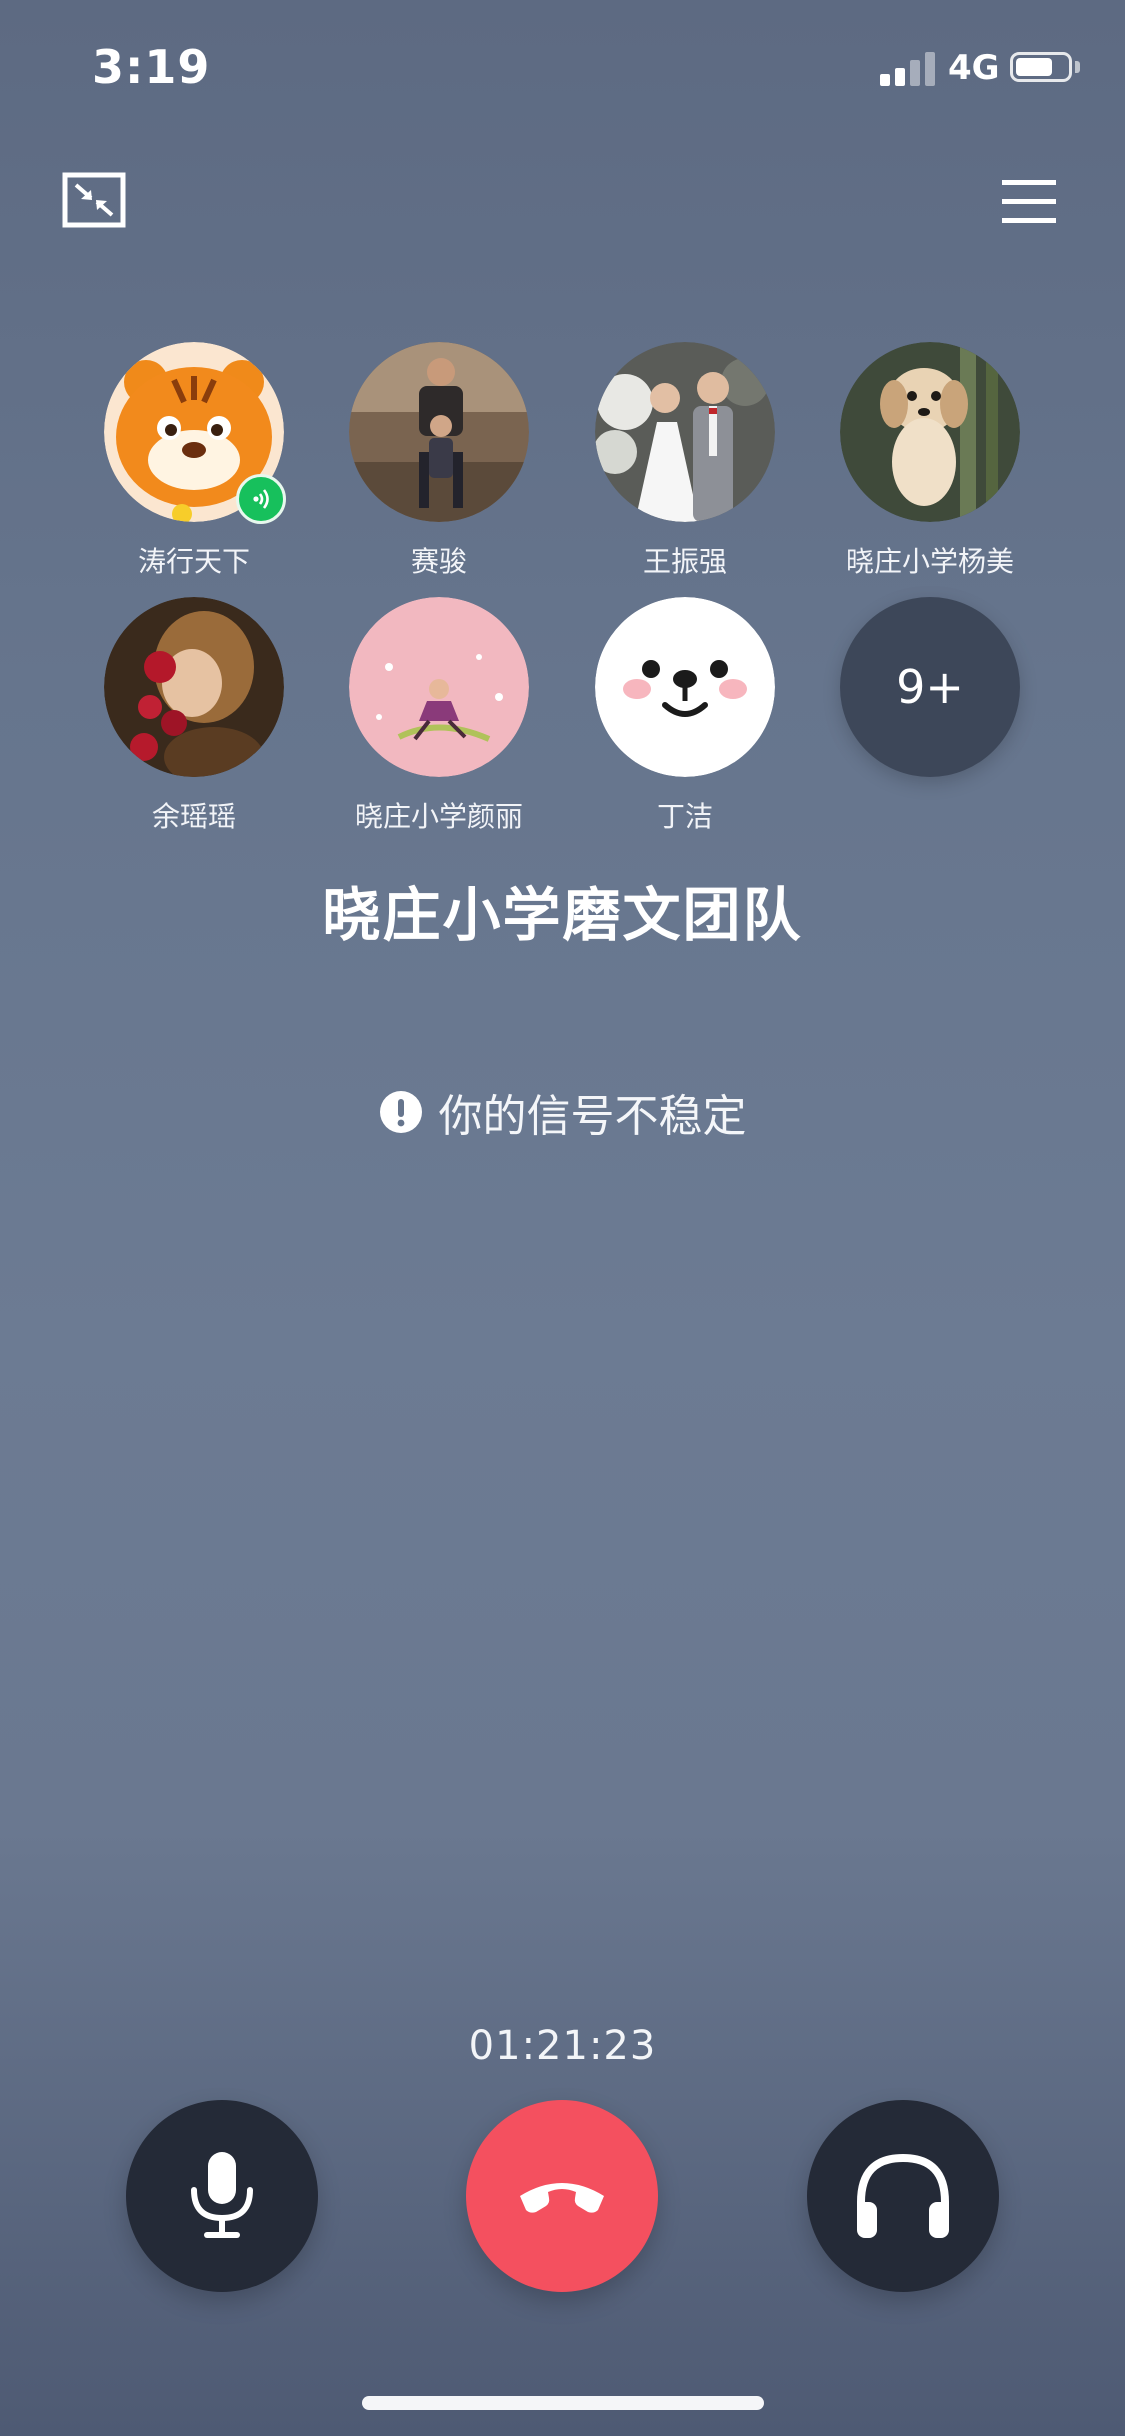 This screenshot has height=2436, width=1125. I want to click on father-child-photo-avatar, so click(439, 432).